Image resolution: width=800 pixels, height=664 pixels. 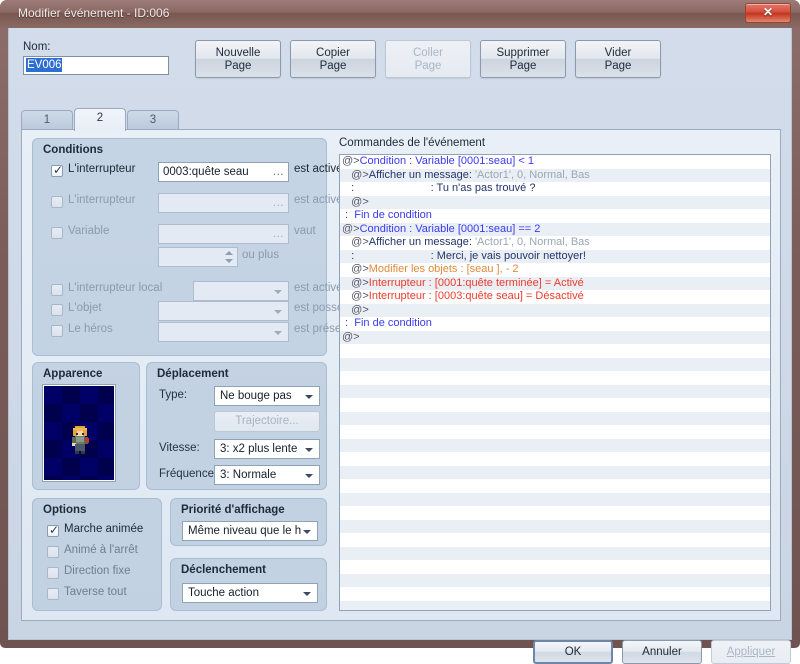 What do you see at coordinates (523, 59) in the screenshot?
I see `delete-page-button: Supprimer Page` at bounding box center [523, 59].